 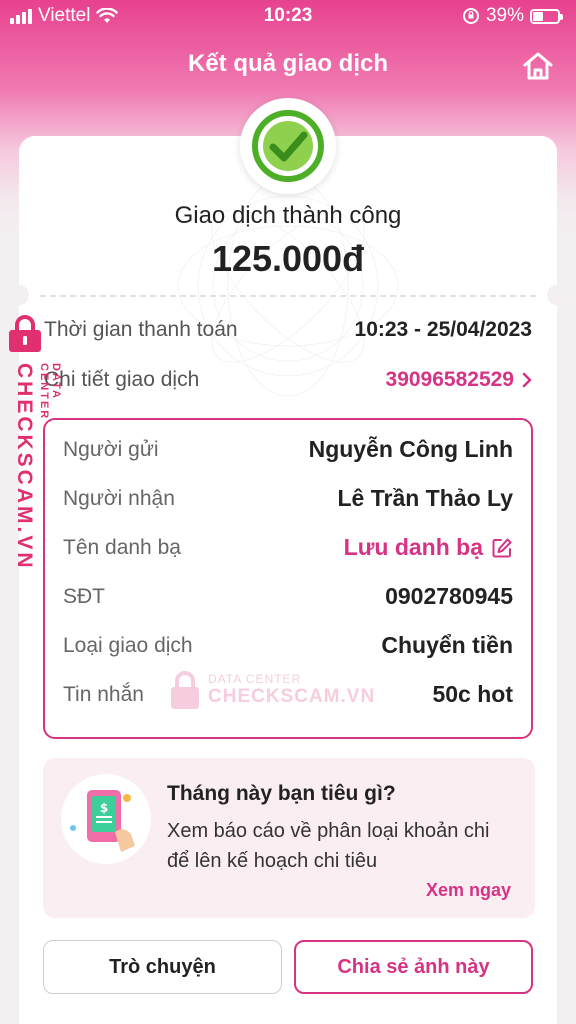 What do you see at coordinates (288, 596) in the screenshot?
I see `detail-row-phone: SĐT 0902780945` at bounding box center [288, 596].